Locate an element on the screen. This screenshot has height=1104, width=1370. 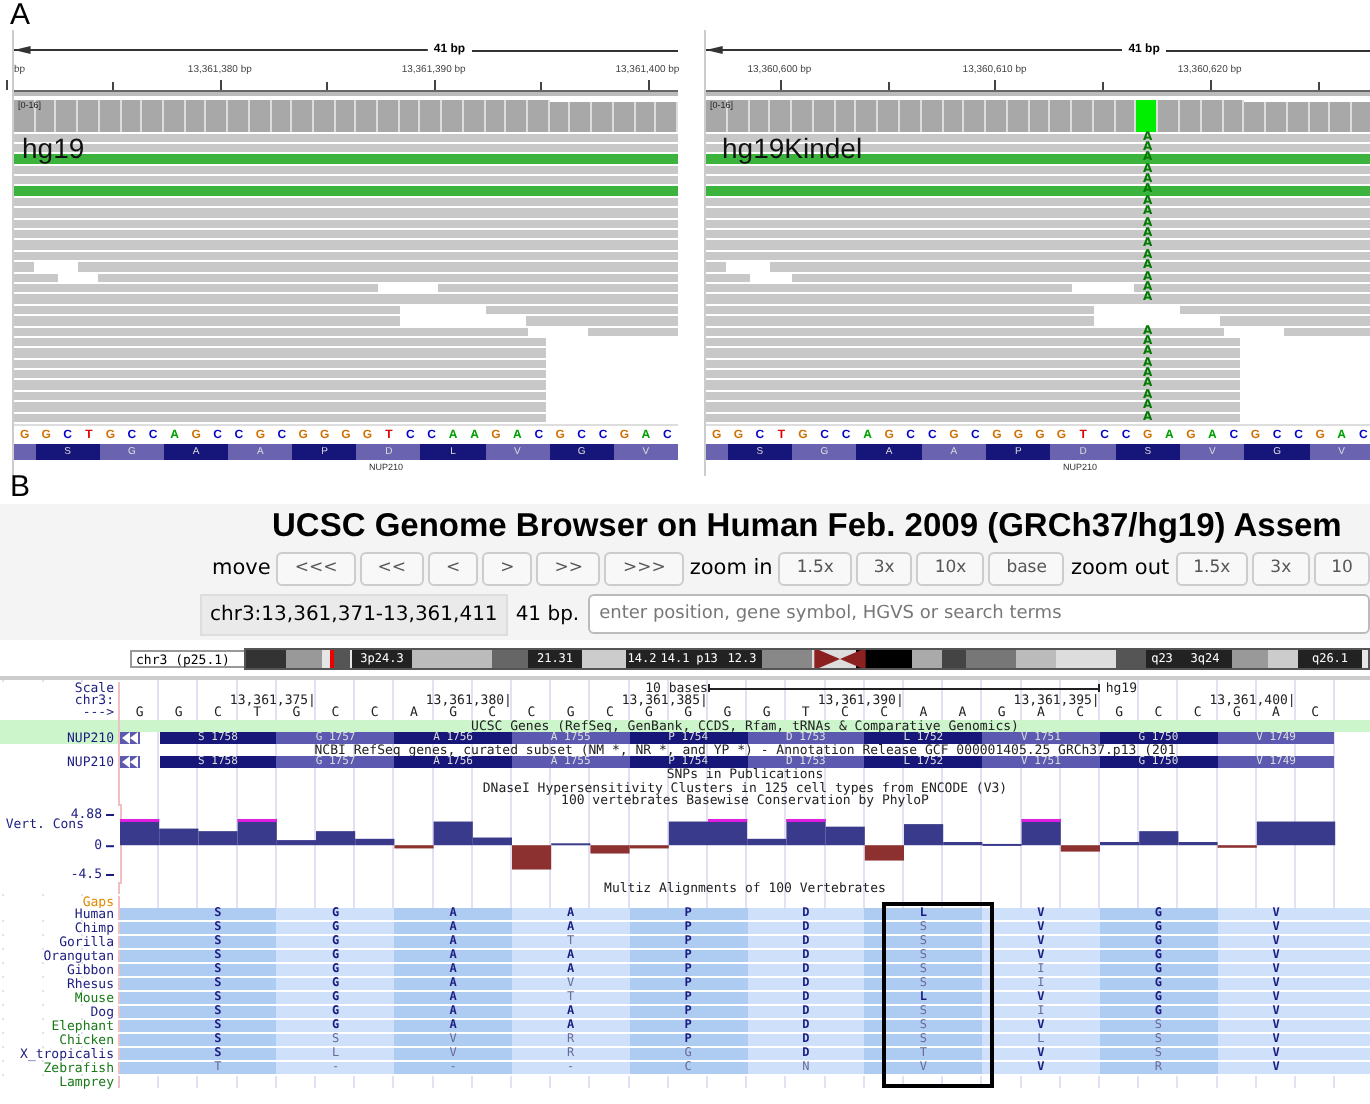
move-button: >> is located at coordinates (568, 568).